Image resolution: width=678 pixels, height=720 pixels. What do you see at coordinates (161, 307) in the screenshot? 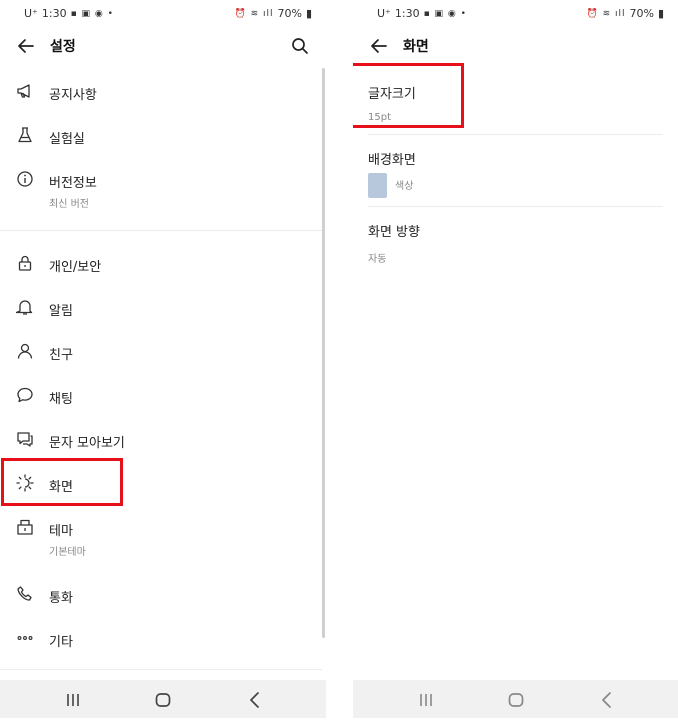
I see `settings-item-notifications: 알림` at bounding box center [161, 307].